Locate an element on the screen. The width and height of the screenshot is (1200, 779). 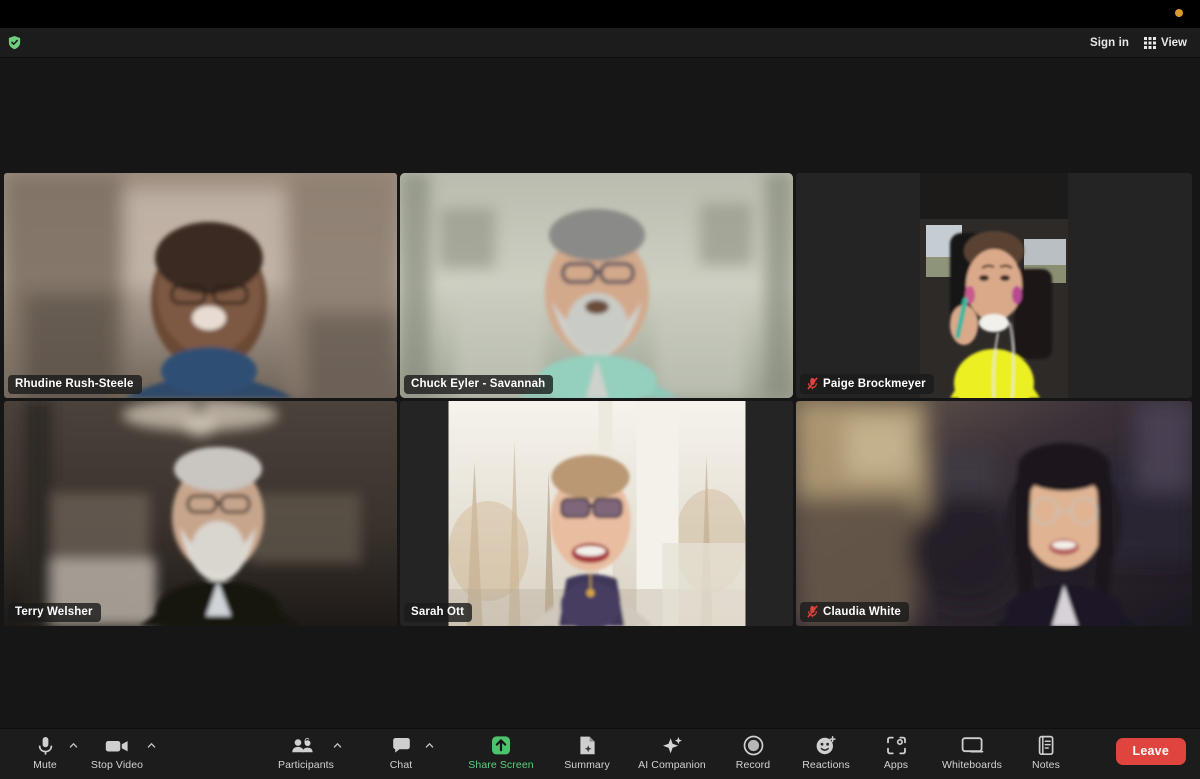
view-label: View is located at coordinates (1174, 42).